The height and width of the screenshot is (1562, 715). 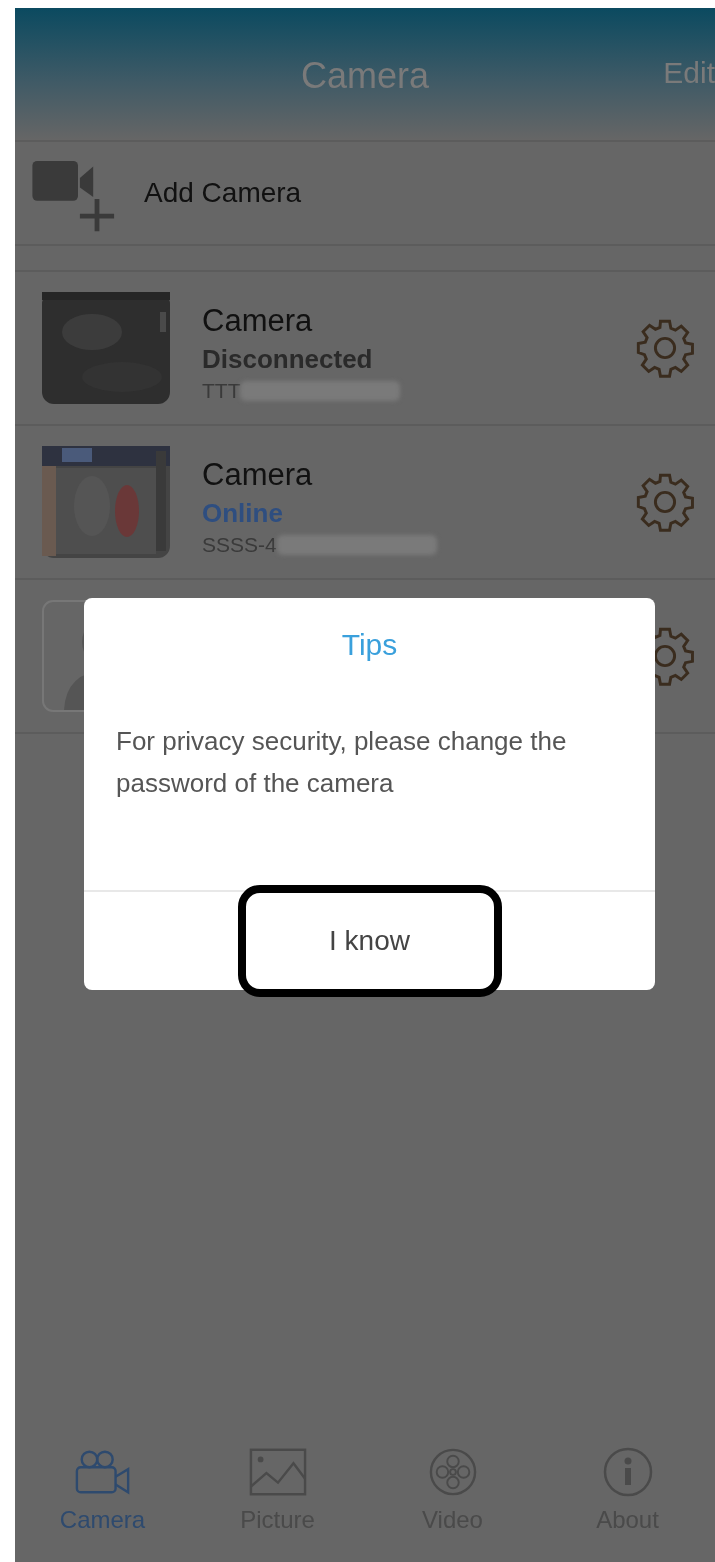 I want to click on add-camera-label: Add Camera, so click(x=223, y=193).